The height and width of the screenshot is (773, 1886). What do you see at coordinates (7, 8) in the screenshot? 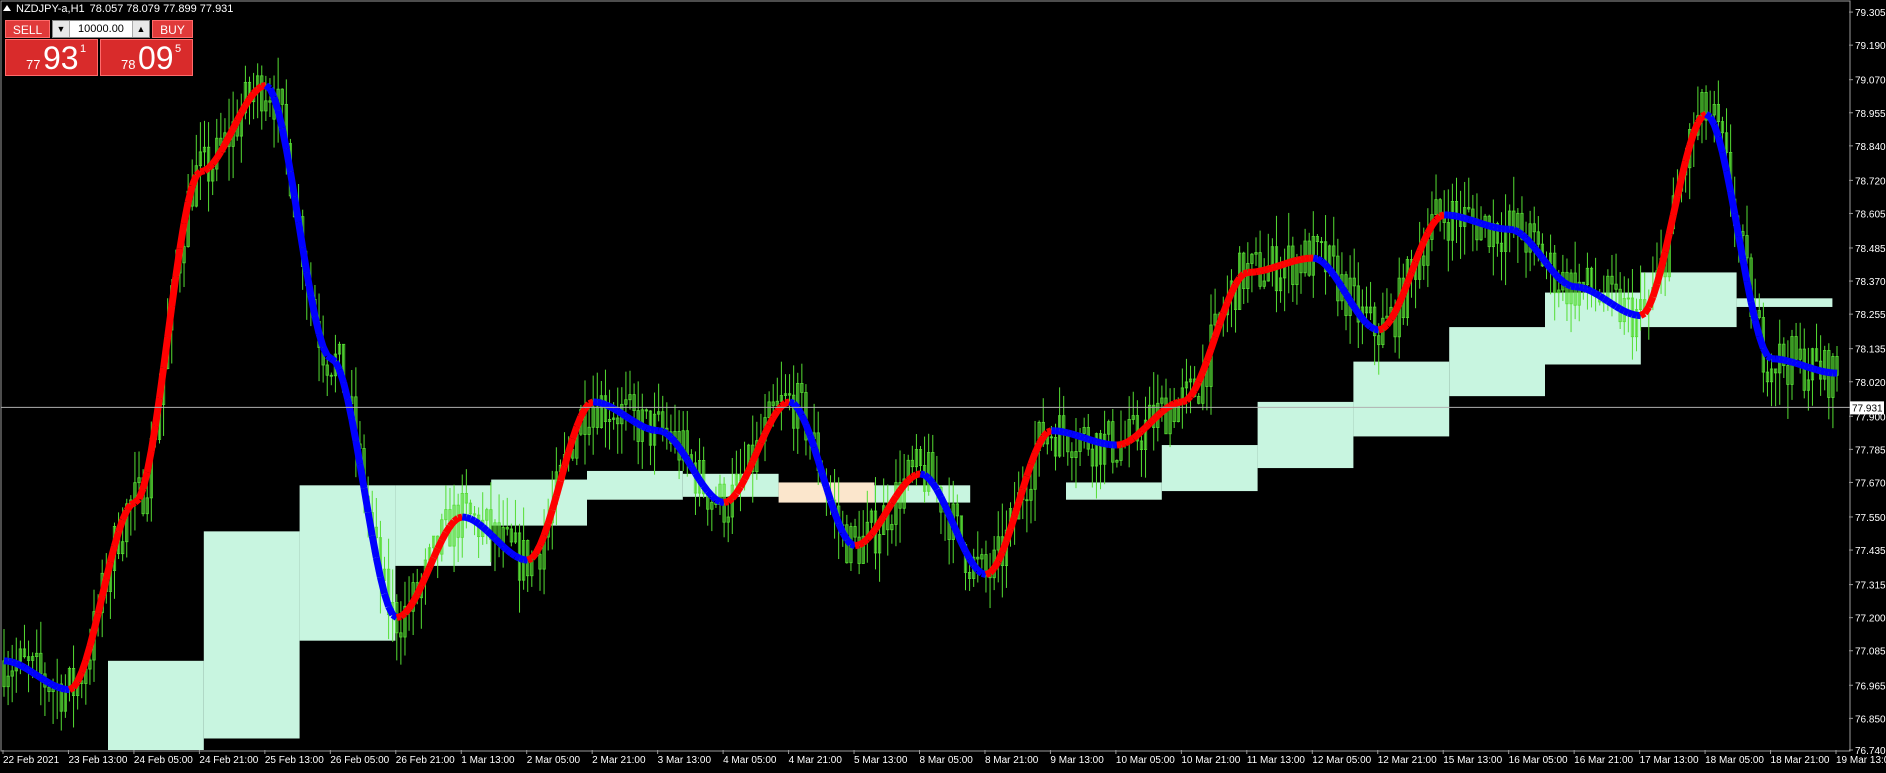
I see `collapse-triangle-icon` at bounding box center [7, 8].